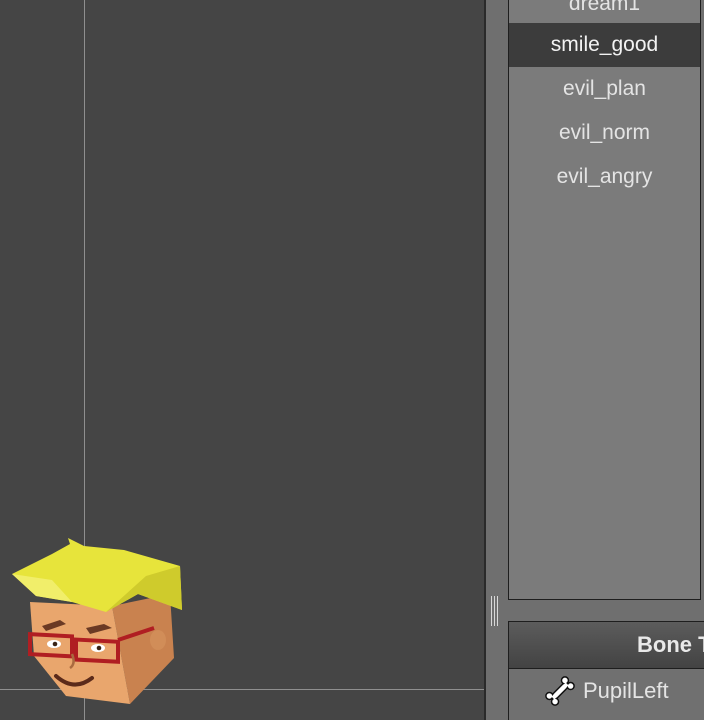  I want to click on list-item: dream1, so click(604, 11).